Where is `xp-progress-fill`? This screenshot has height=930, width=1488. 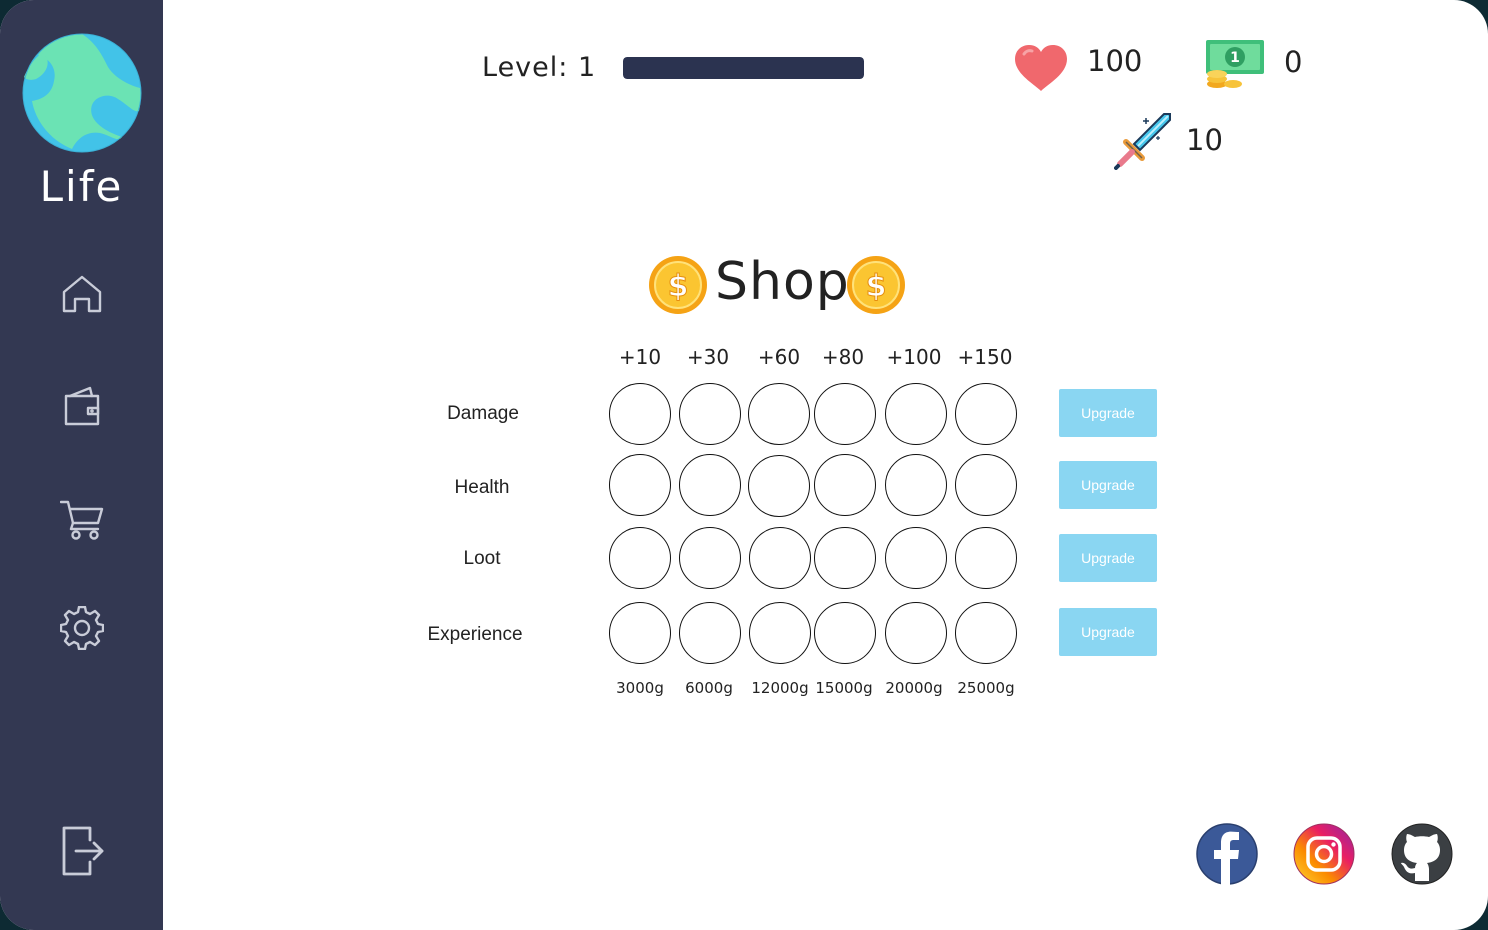 xp-progress-fill is located at coordinates (743, 68).